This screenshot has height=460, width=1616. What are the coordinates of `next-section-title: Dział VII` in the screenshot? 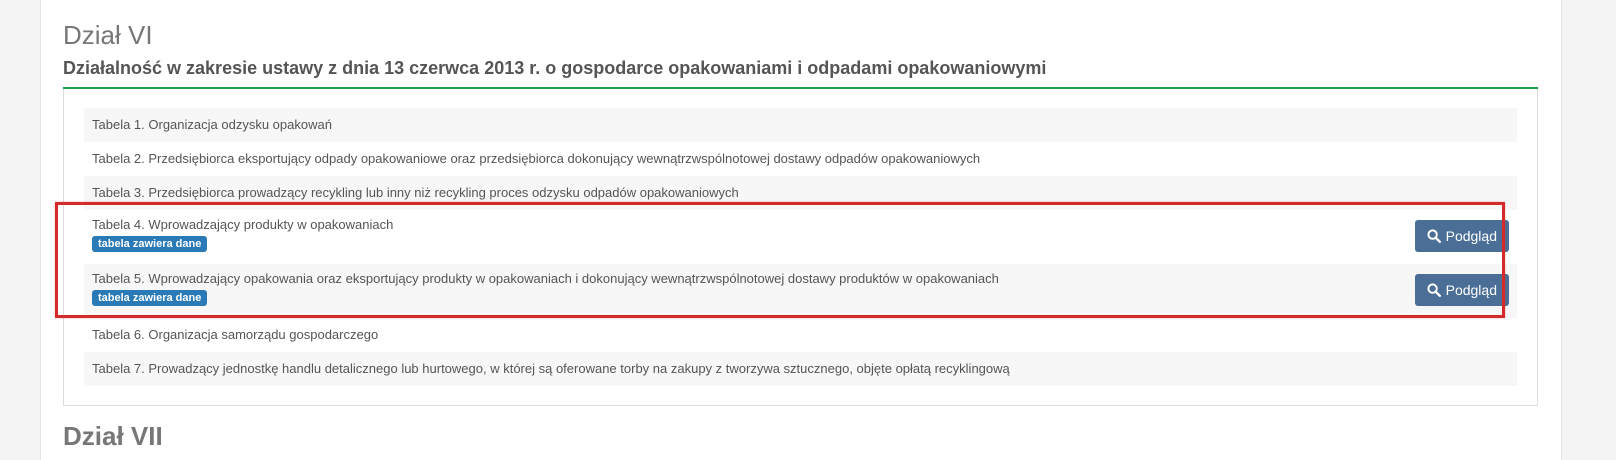 It's located at (113, 436).